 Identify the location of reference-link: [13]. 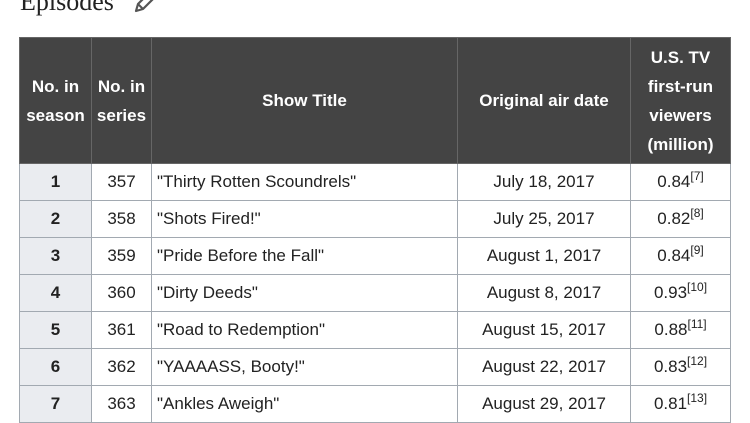
(697, 398).